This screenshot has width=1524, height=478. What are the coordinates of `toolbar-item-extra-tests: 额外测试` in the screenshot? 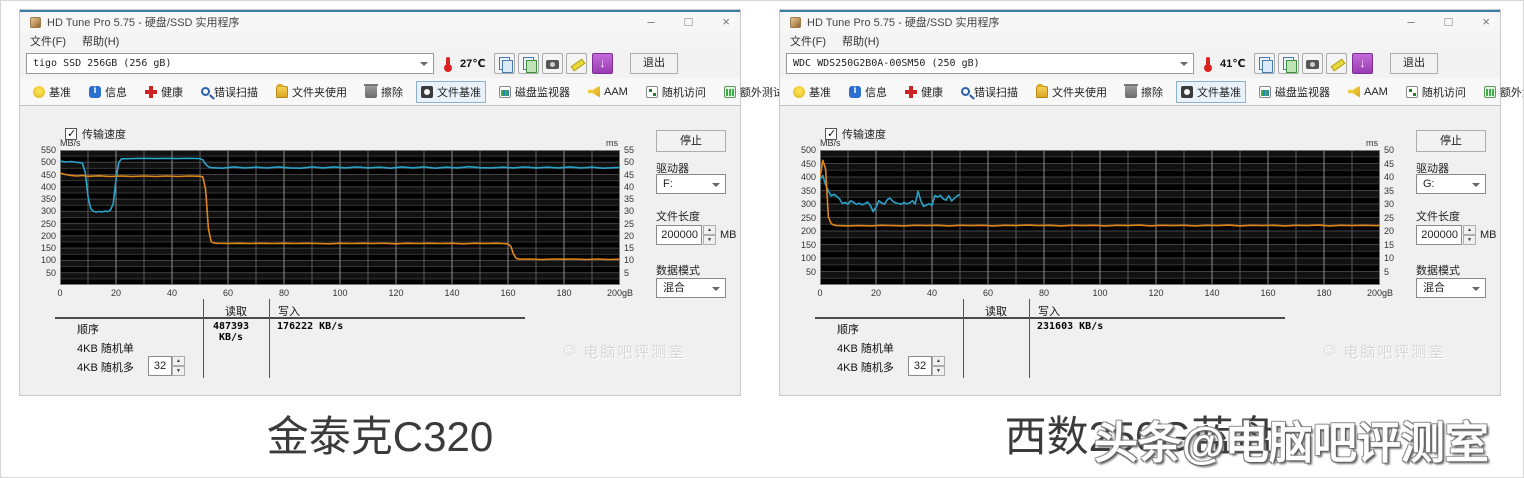 It's located at (1501, 92).